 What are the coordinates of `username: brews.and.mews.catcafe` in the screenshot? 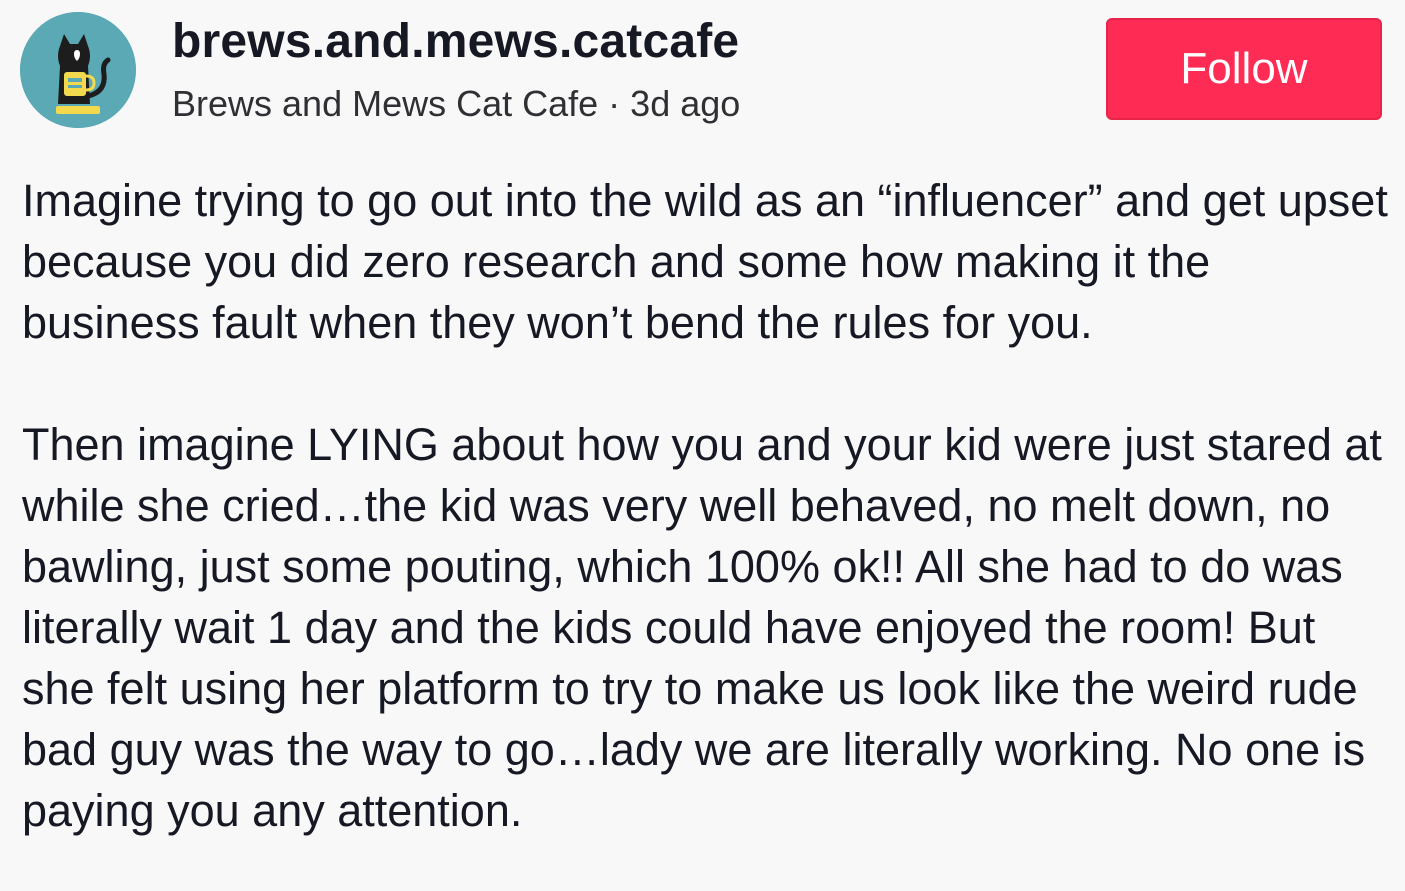 It's located at (455, 42).